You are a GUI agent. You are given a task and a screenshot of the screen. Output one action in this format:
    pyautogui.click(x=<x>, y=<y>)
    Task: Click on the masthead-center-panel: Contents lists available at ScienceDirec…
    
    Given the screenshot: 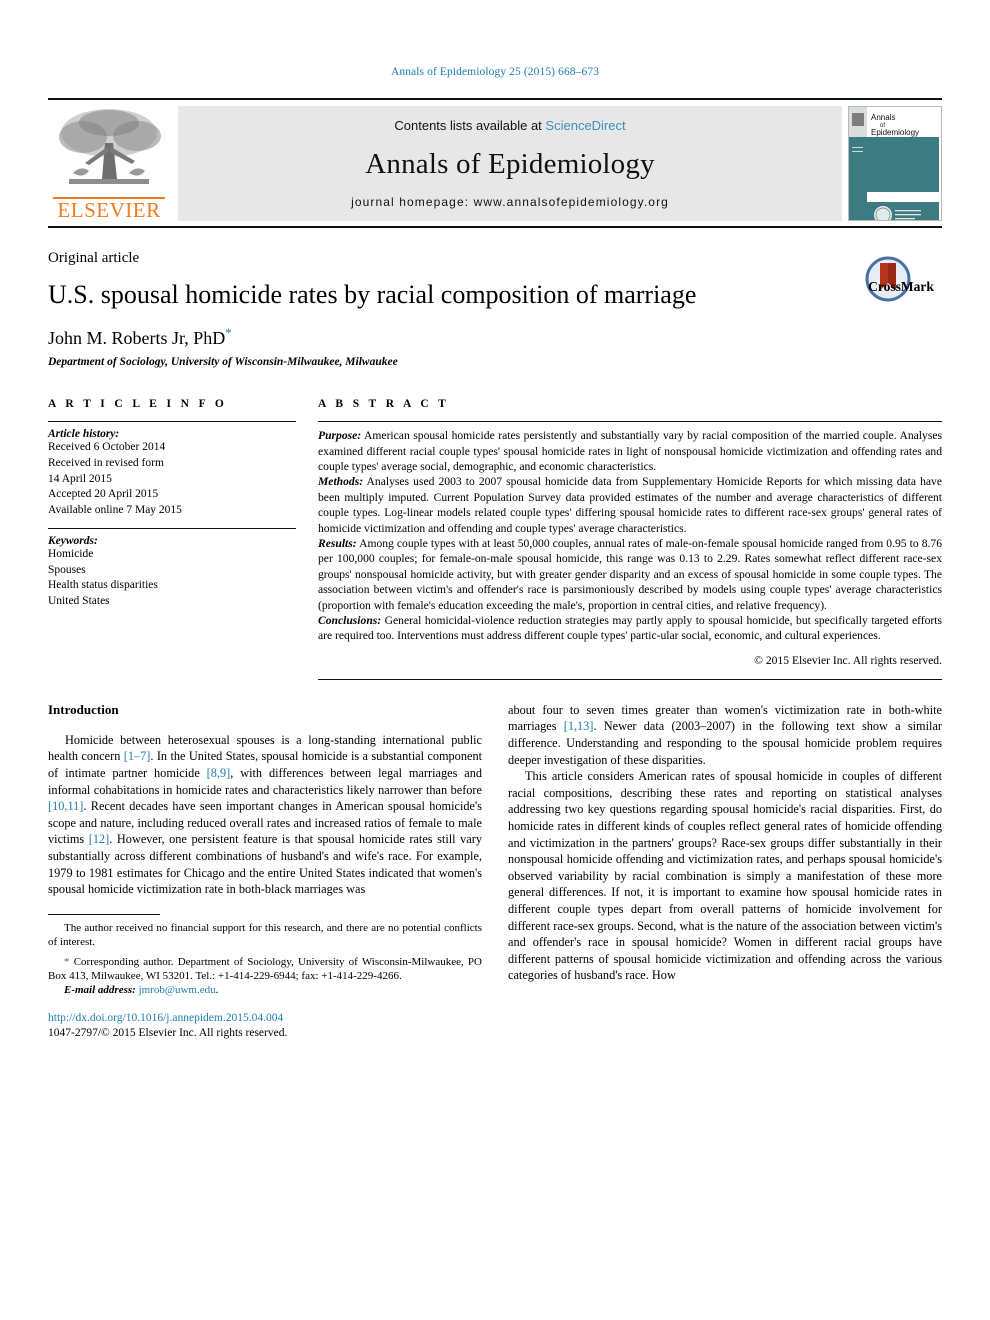 What is the action you would take?
    pyautogui.click(x=510, y=163)
    